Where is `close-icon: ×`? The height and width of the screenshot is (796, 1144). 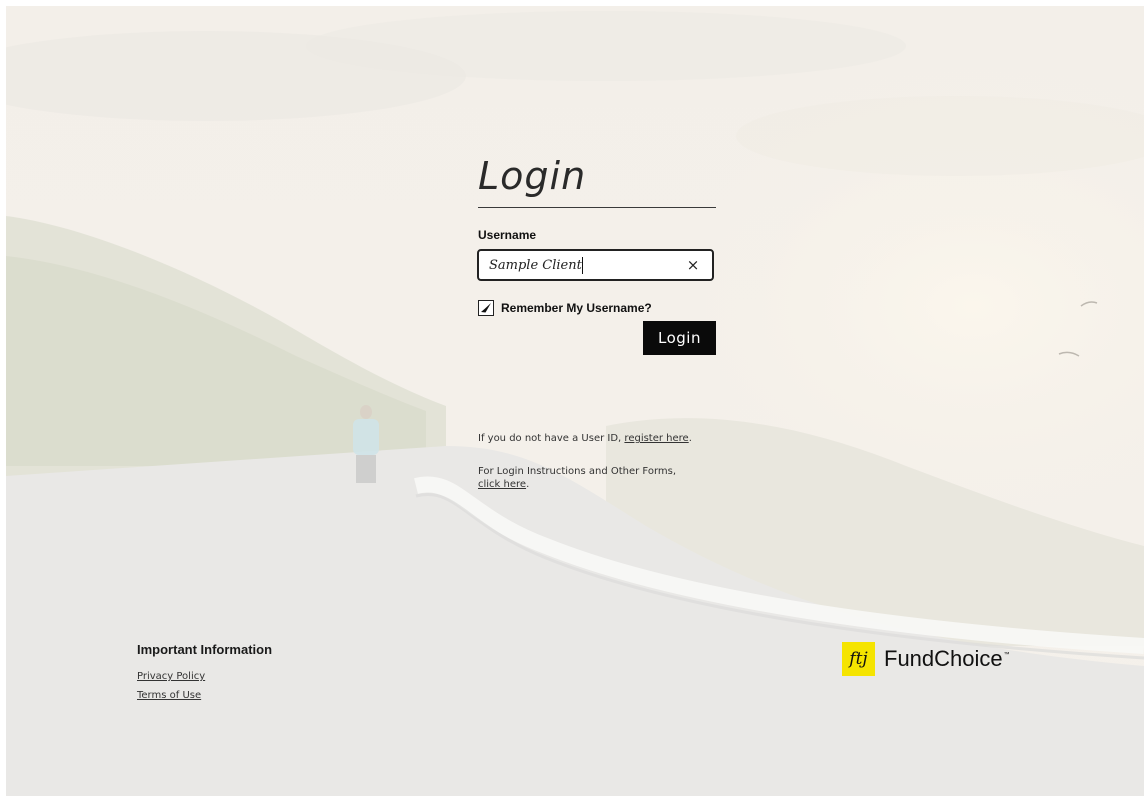 close-icon: × is located at coordinates (693, 265).